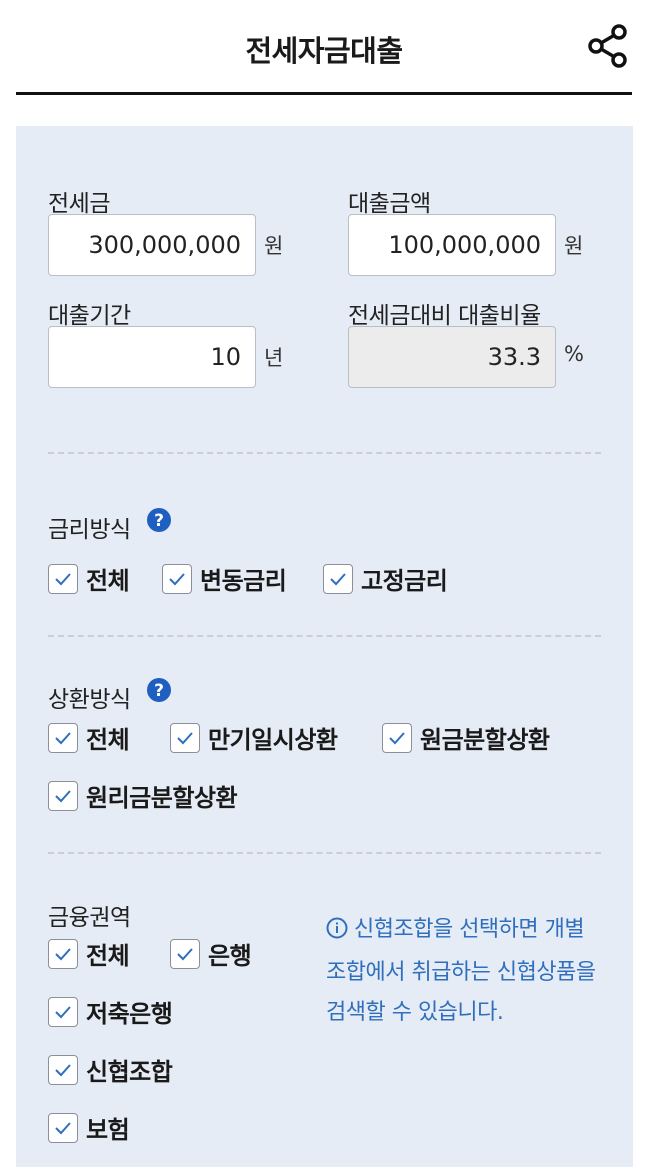 Image resolution: width=648 pixels, height=1167 pixels. Describe the element at coordinates (337, 933) in the screenshot. I see `info-icon` at that location.